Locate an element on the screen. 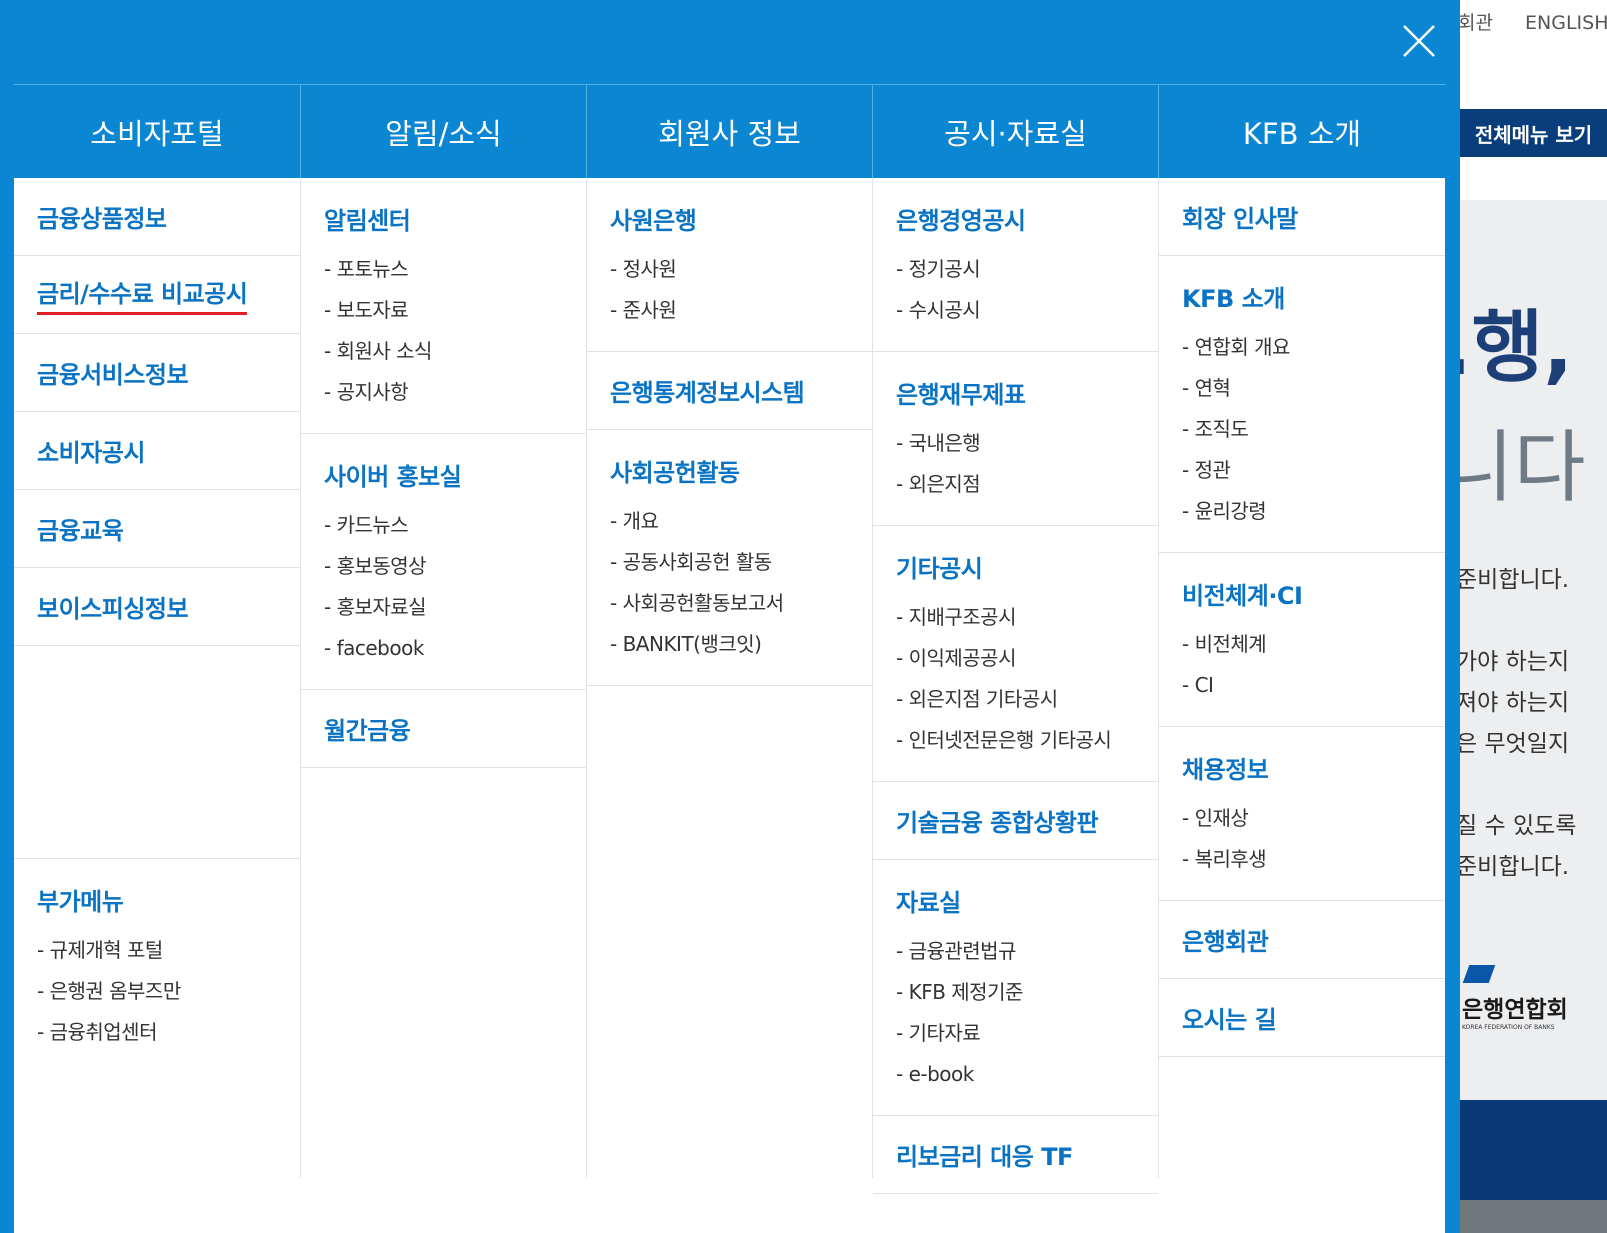  menu-column-title: KFB 소개 is located at coordinates (1301, 131).